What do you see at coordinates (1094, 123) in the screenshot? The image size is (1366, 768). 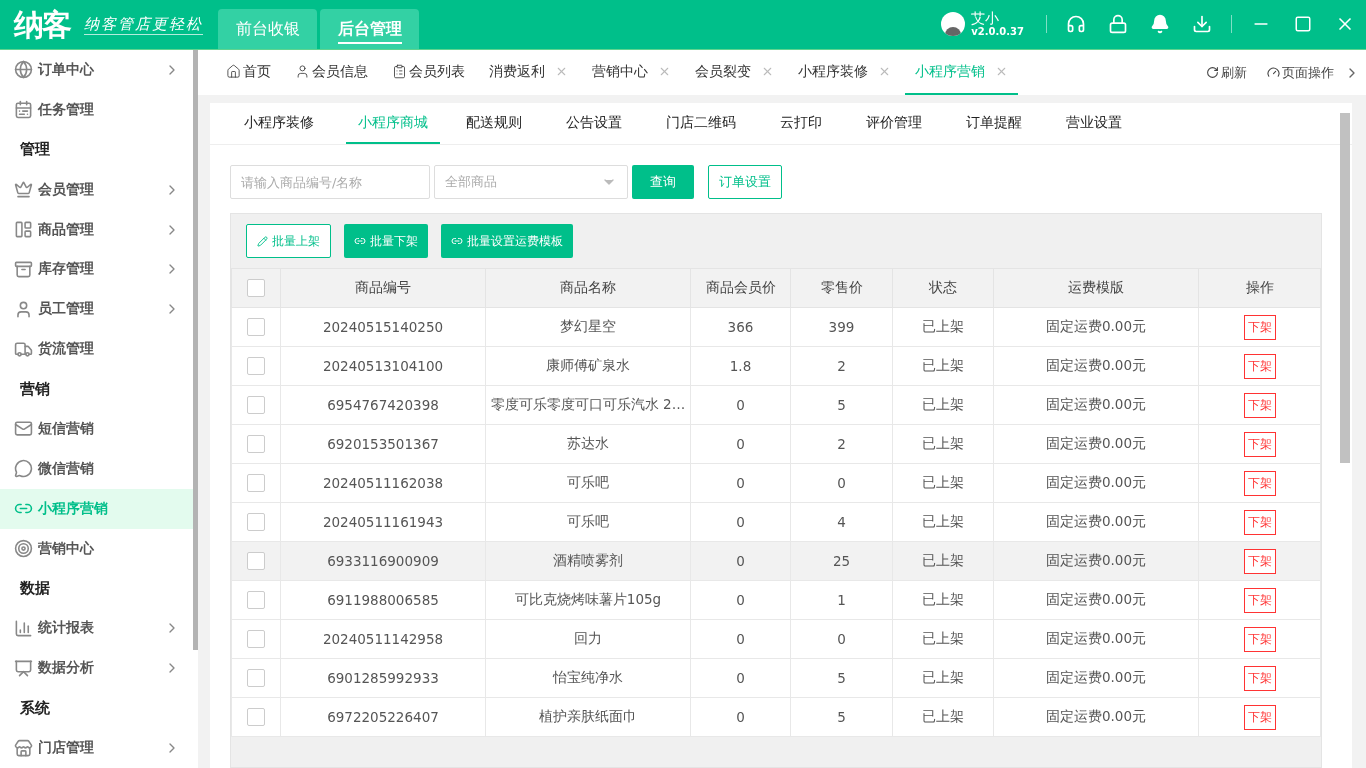 I see `sub-tab: 营业设置` at bounding box center [1094, 123].